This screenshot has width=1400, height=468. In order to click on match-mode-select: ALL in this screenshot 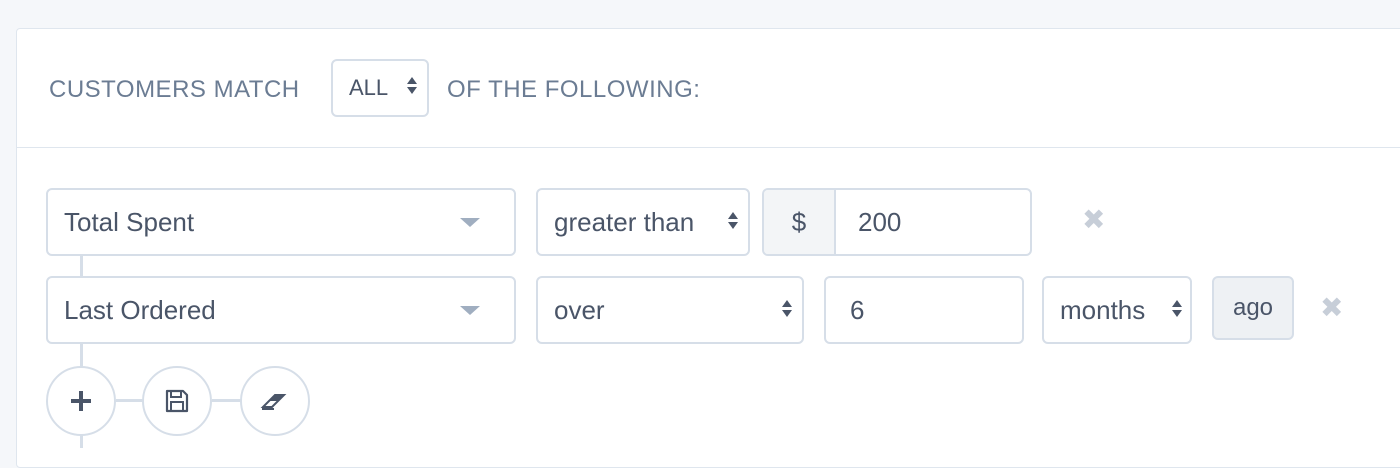, I will do `click(380, 88)`.